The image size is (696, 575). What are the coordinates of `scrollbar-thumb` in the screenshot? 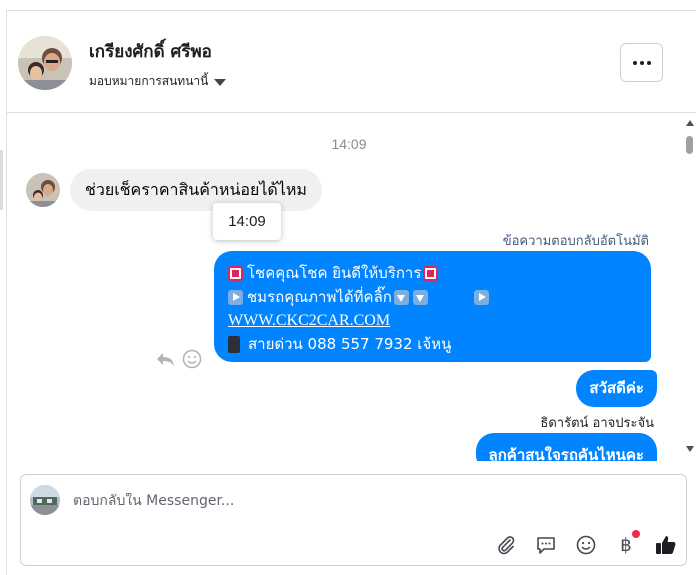 It's located at (689, 145).